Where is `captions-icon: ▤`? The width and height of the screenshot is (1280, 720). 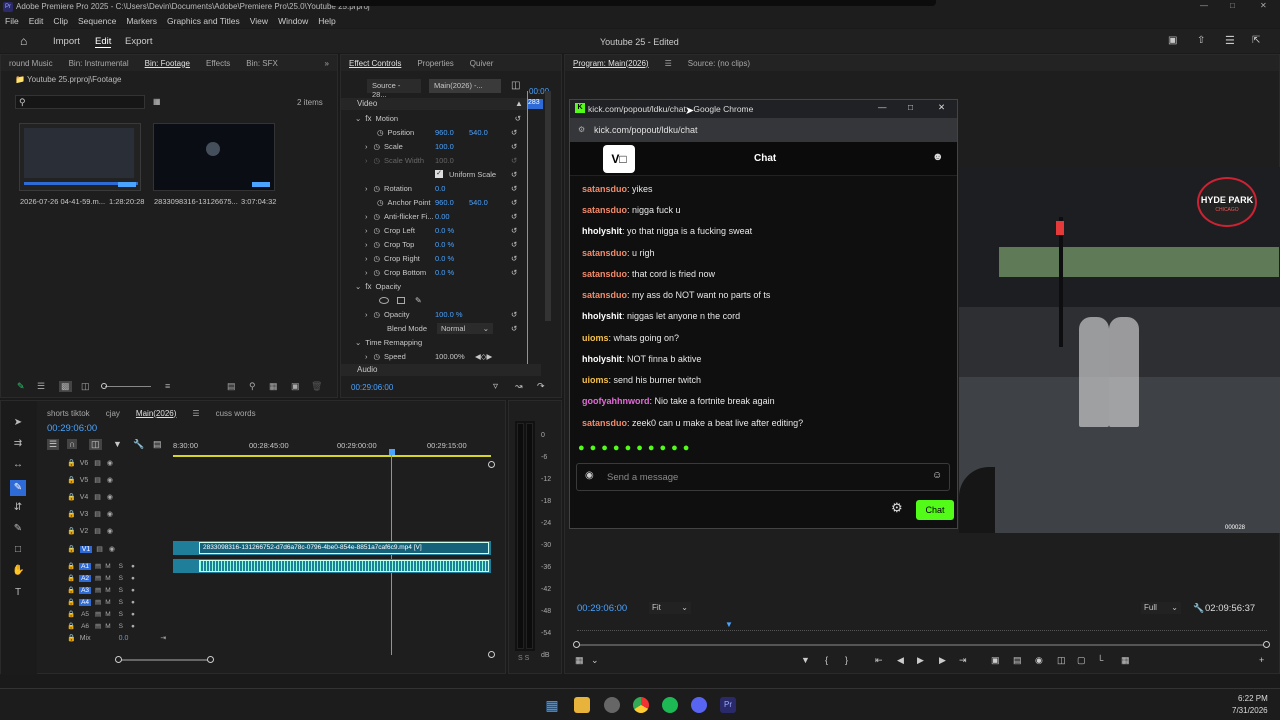
captions-icon: ▤ is located at coordinates (157, 444).